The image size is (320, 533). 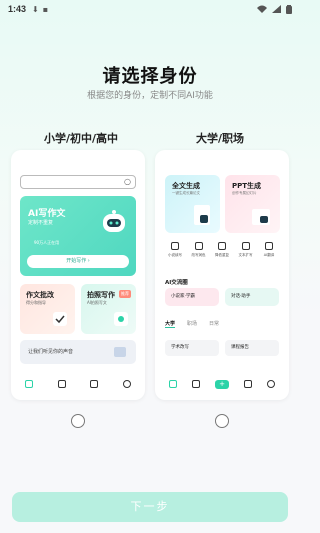 I want to click on document-icon, so click(x=202, y=215).